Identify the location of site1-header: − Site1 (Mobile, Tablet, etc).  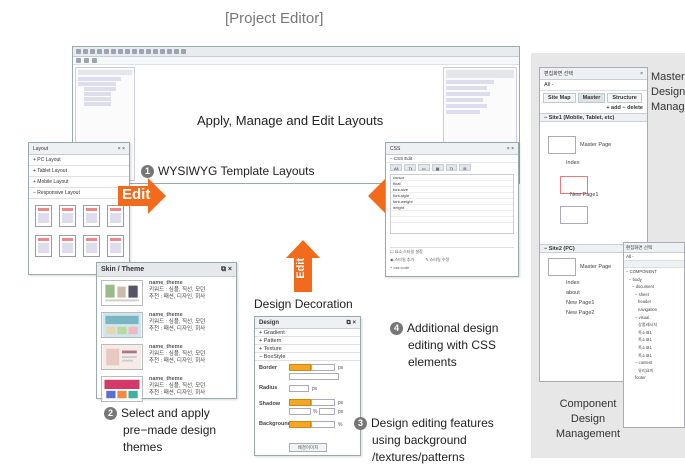
(593, 117).